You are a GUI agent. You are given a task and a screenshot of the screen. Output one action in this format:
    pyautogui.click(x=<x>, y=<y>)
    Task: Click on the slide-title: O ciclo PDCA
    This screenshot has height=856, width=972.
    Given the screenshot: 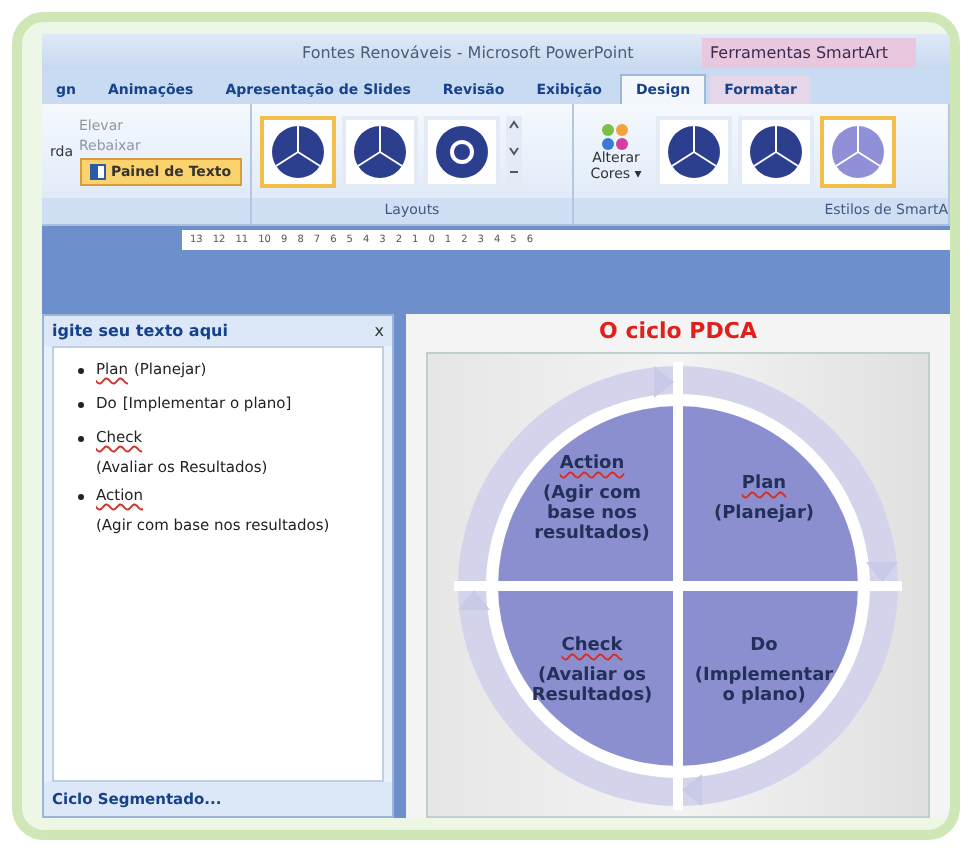 What is the action you would take?
    pyautogui.click(x=678, y=331)
    